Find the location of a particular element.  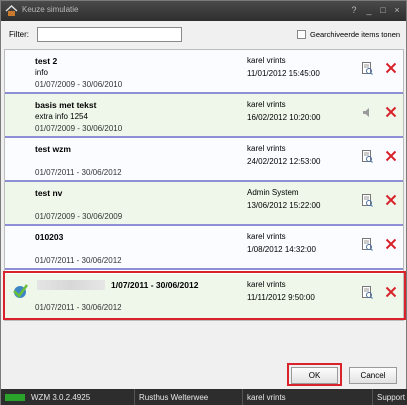

item-info: info is located at coordinates (41, 72).